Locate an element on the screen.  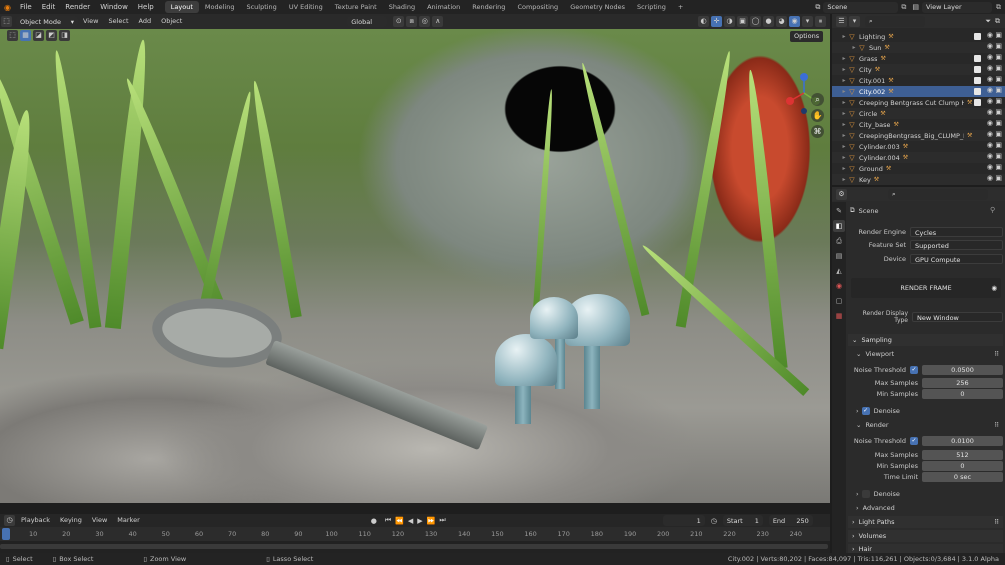
menu-edit: Edit is located at coordinates (49, 7).